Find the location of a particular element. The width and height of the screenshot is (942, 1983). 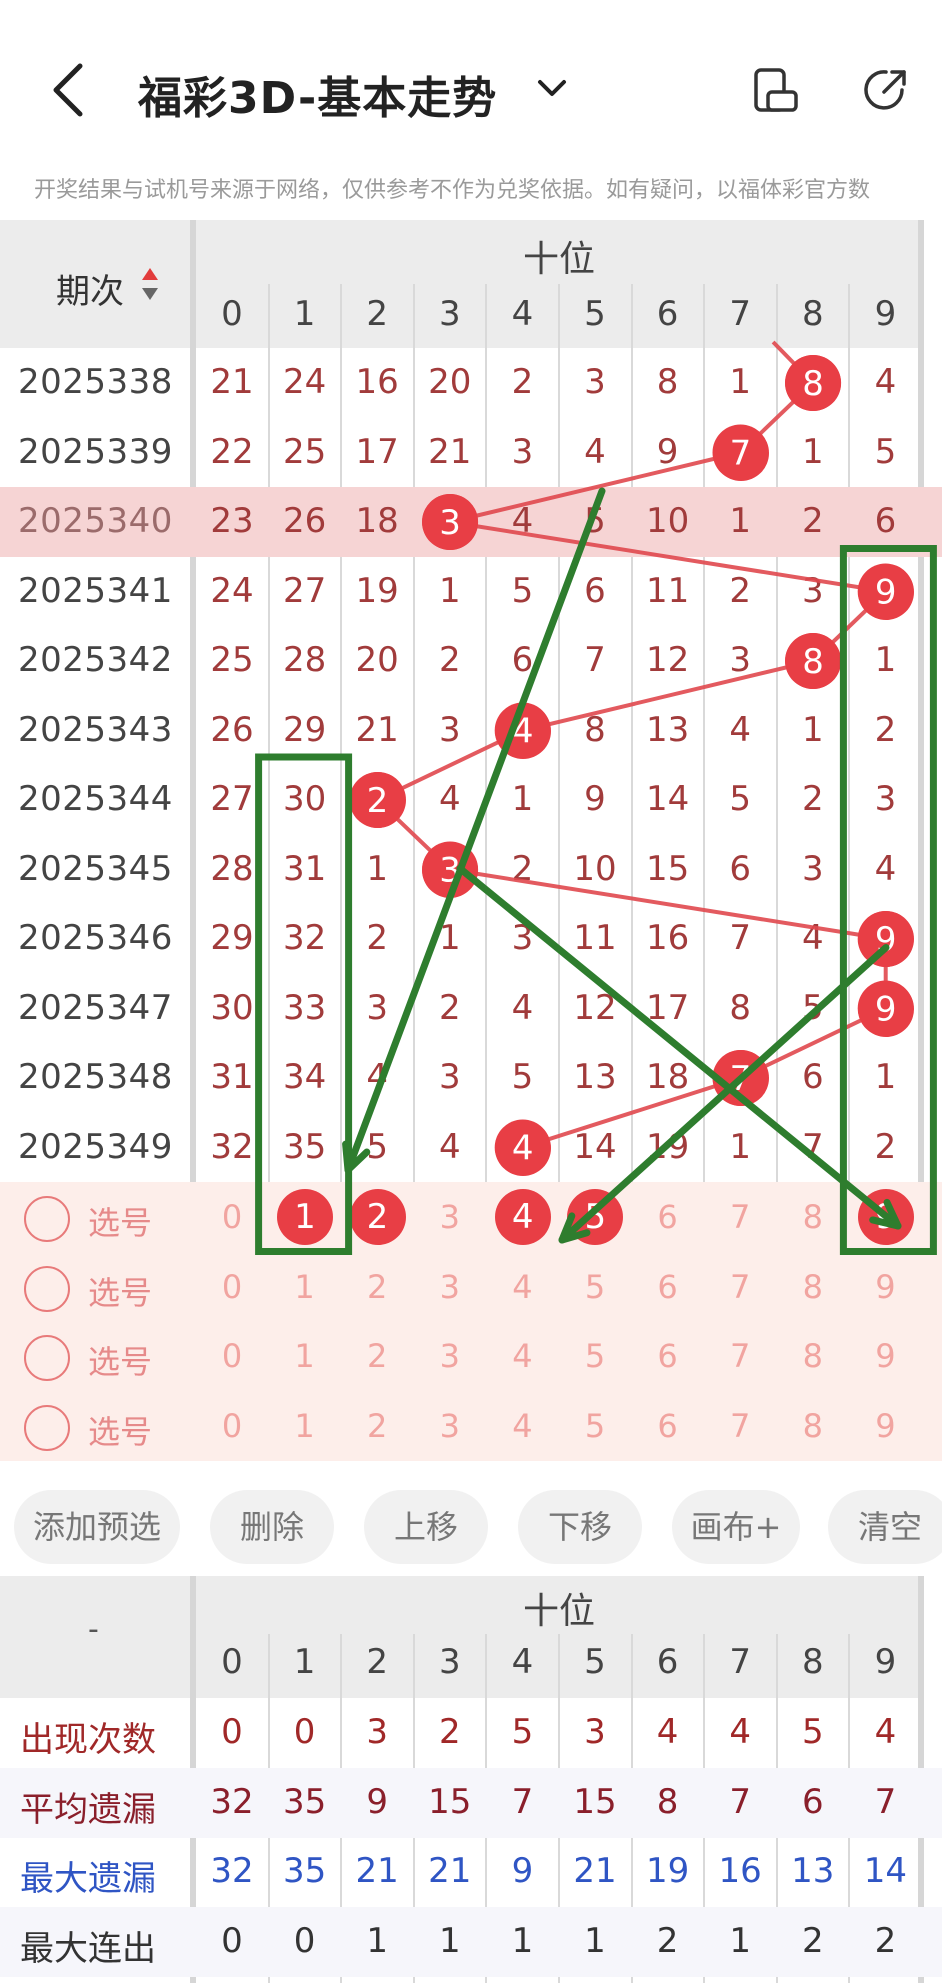

delete-button: 删除 is located at coordinates (272, 1527).